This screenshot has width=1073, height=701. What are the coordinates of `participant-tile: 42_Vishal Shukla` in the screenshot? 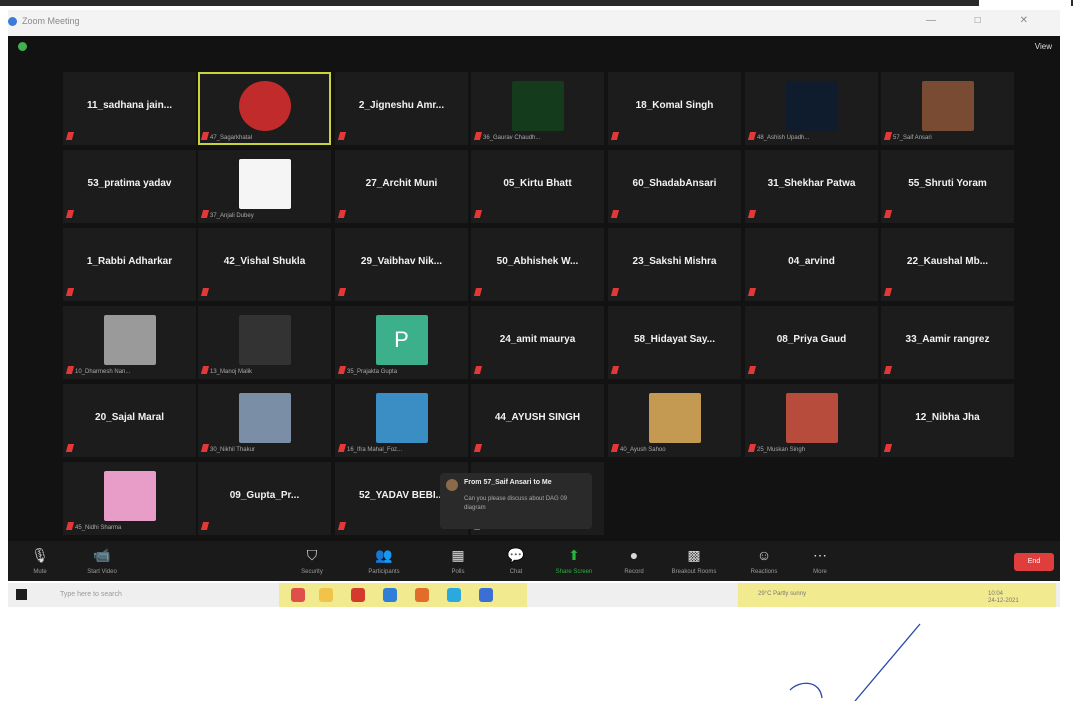 It's located at (264, 264).